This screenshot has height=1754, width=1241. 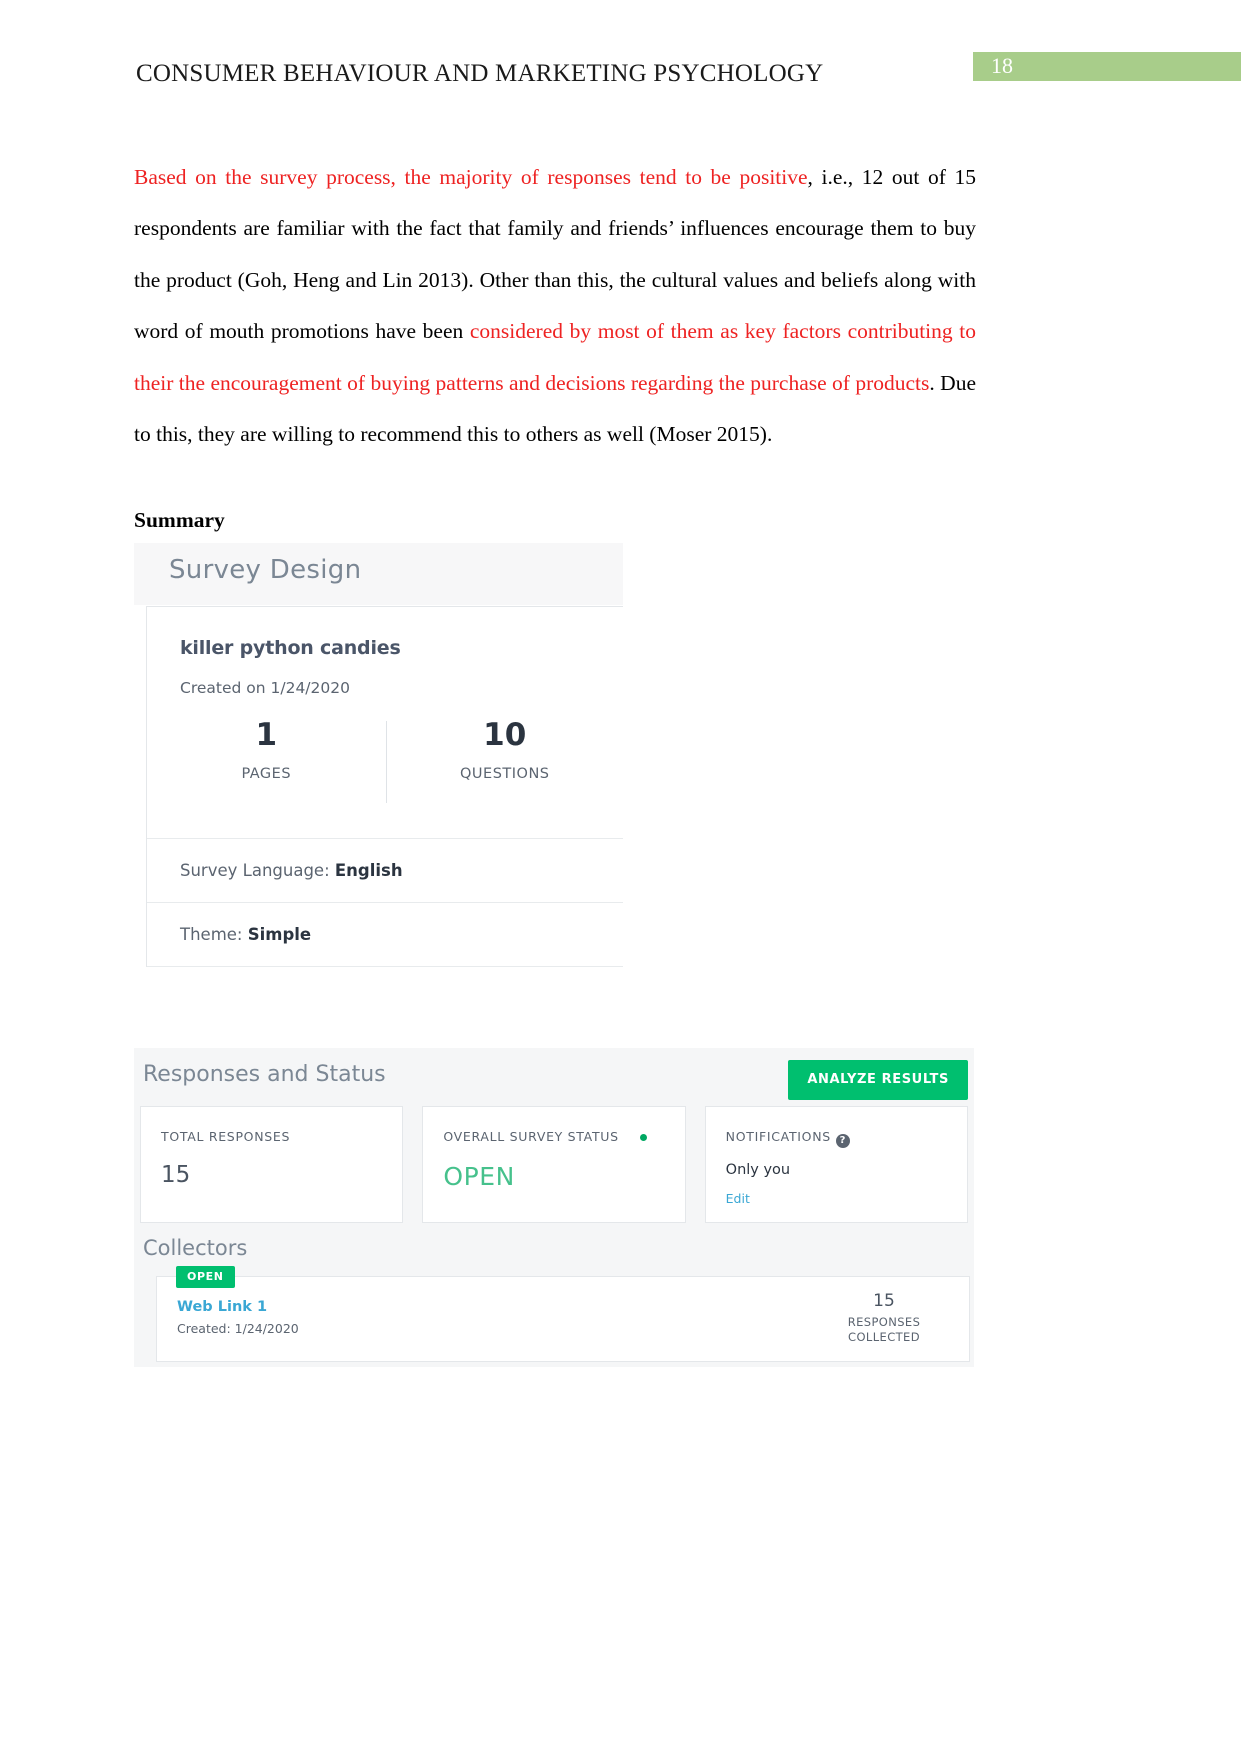 What do you see at coordinates (368, 870) in the screenshot?
I see `survey-language-value: English` at bounding box center [368, 870].